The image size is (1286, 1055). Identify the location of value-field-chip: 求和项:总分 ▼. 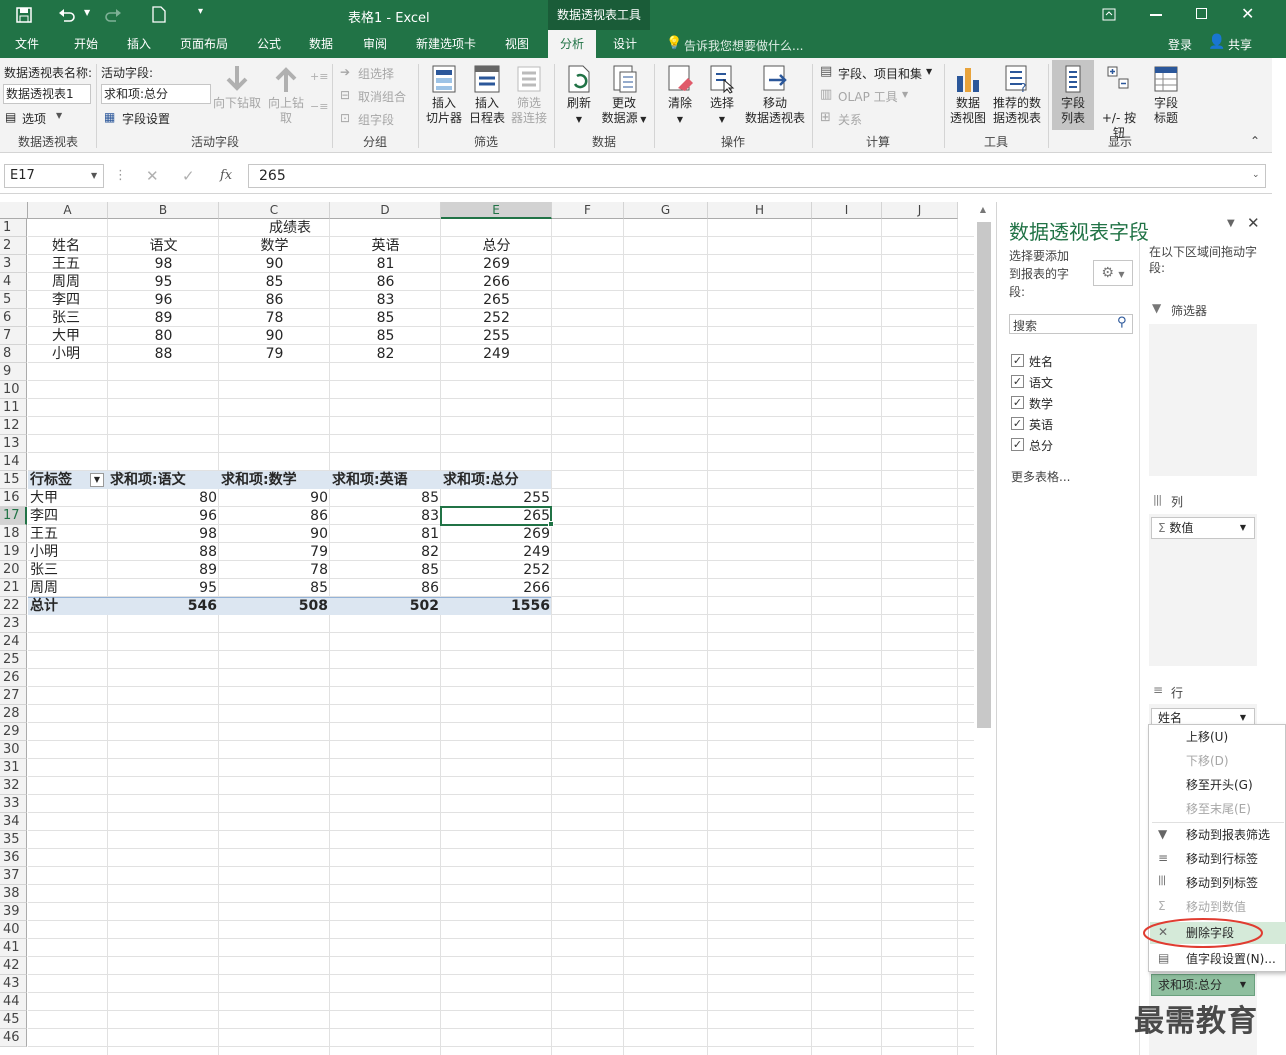
(1203, 985).